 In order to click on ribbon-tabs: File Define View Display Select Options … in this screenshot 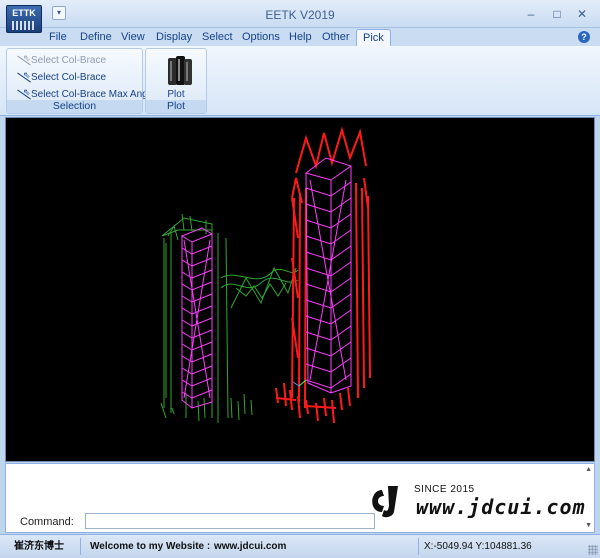, I will do `click(300, 37)`.